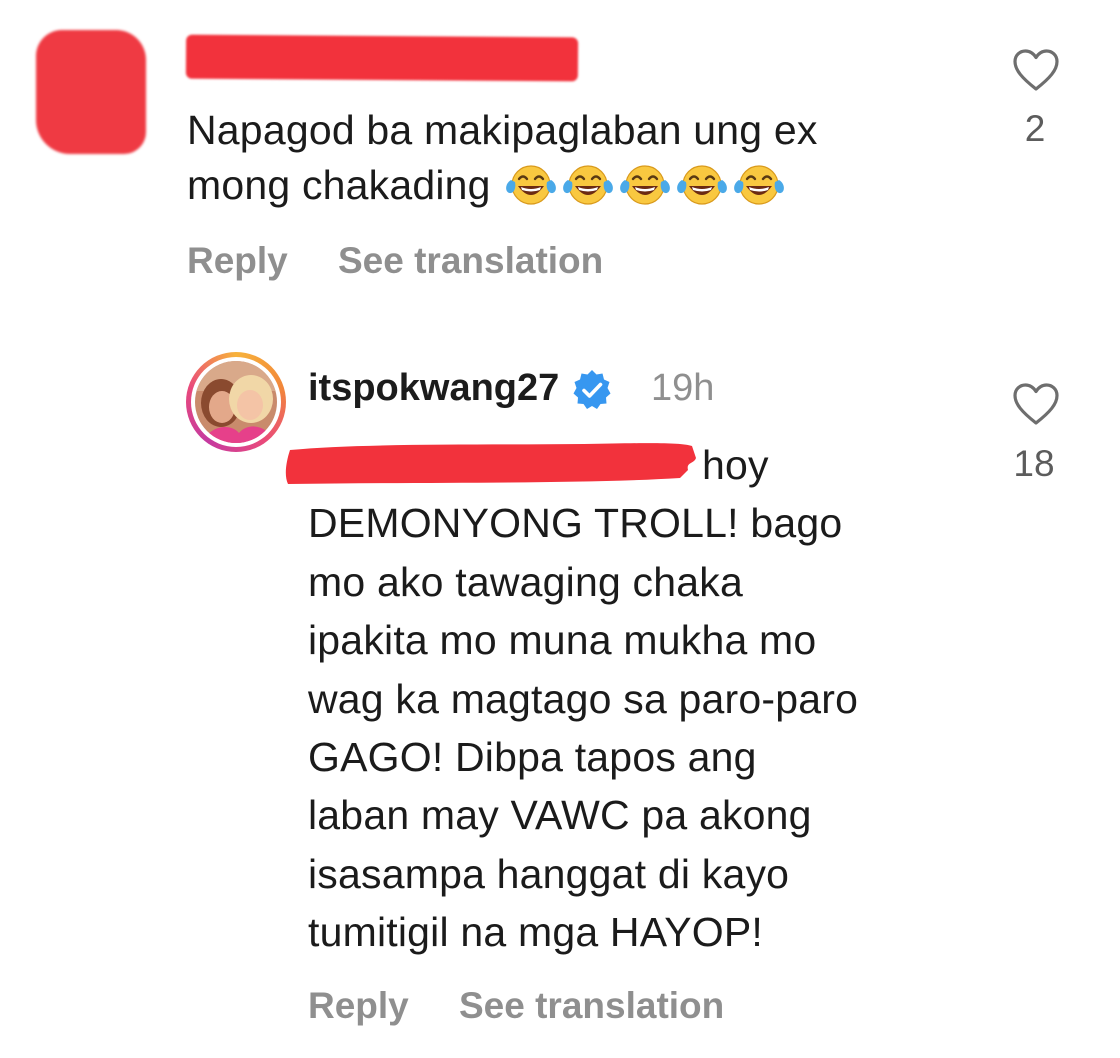 The width and height of the screenshot is (1120, 1058). What do you see at coordinates (560, 815) in the screenshot?
I see `reply-text-line-words: laban may VAWC pa akong` at bounding box center [560, 815].